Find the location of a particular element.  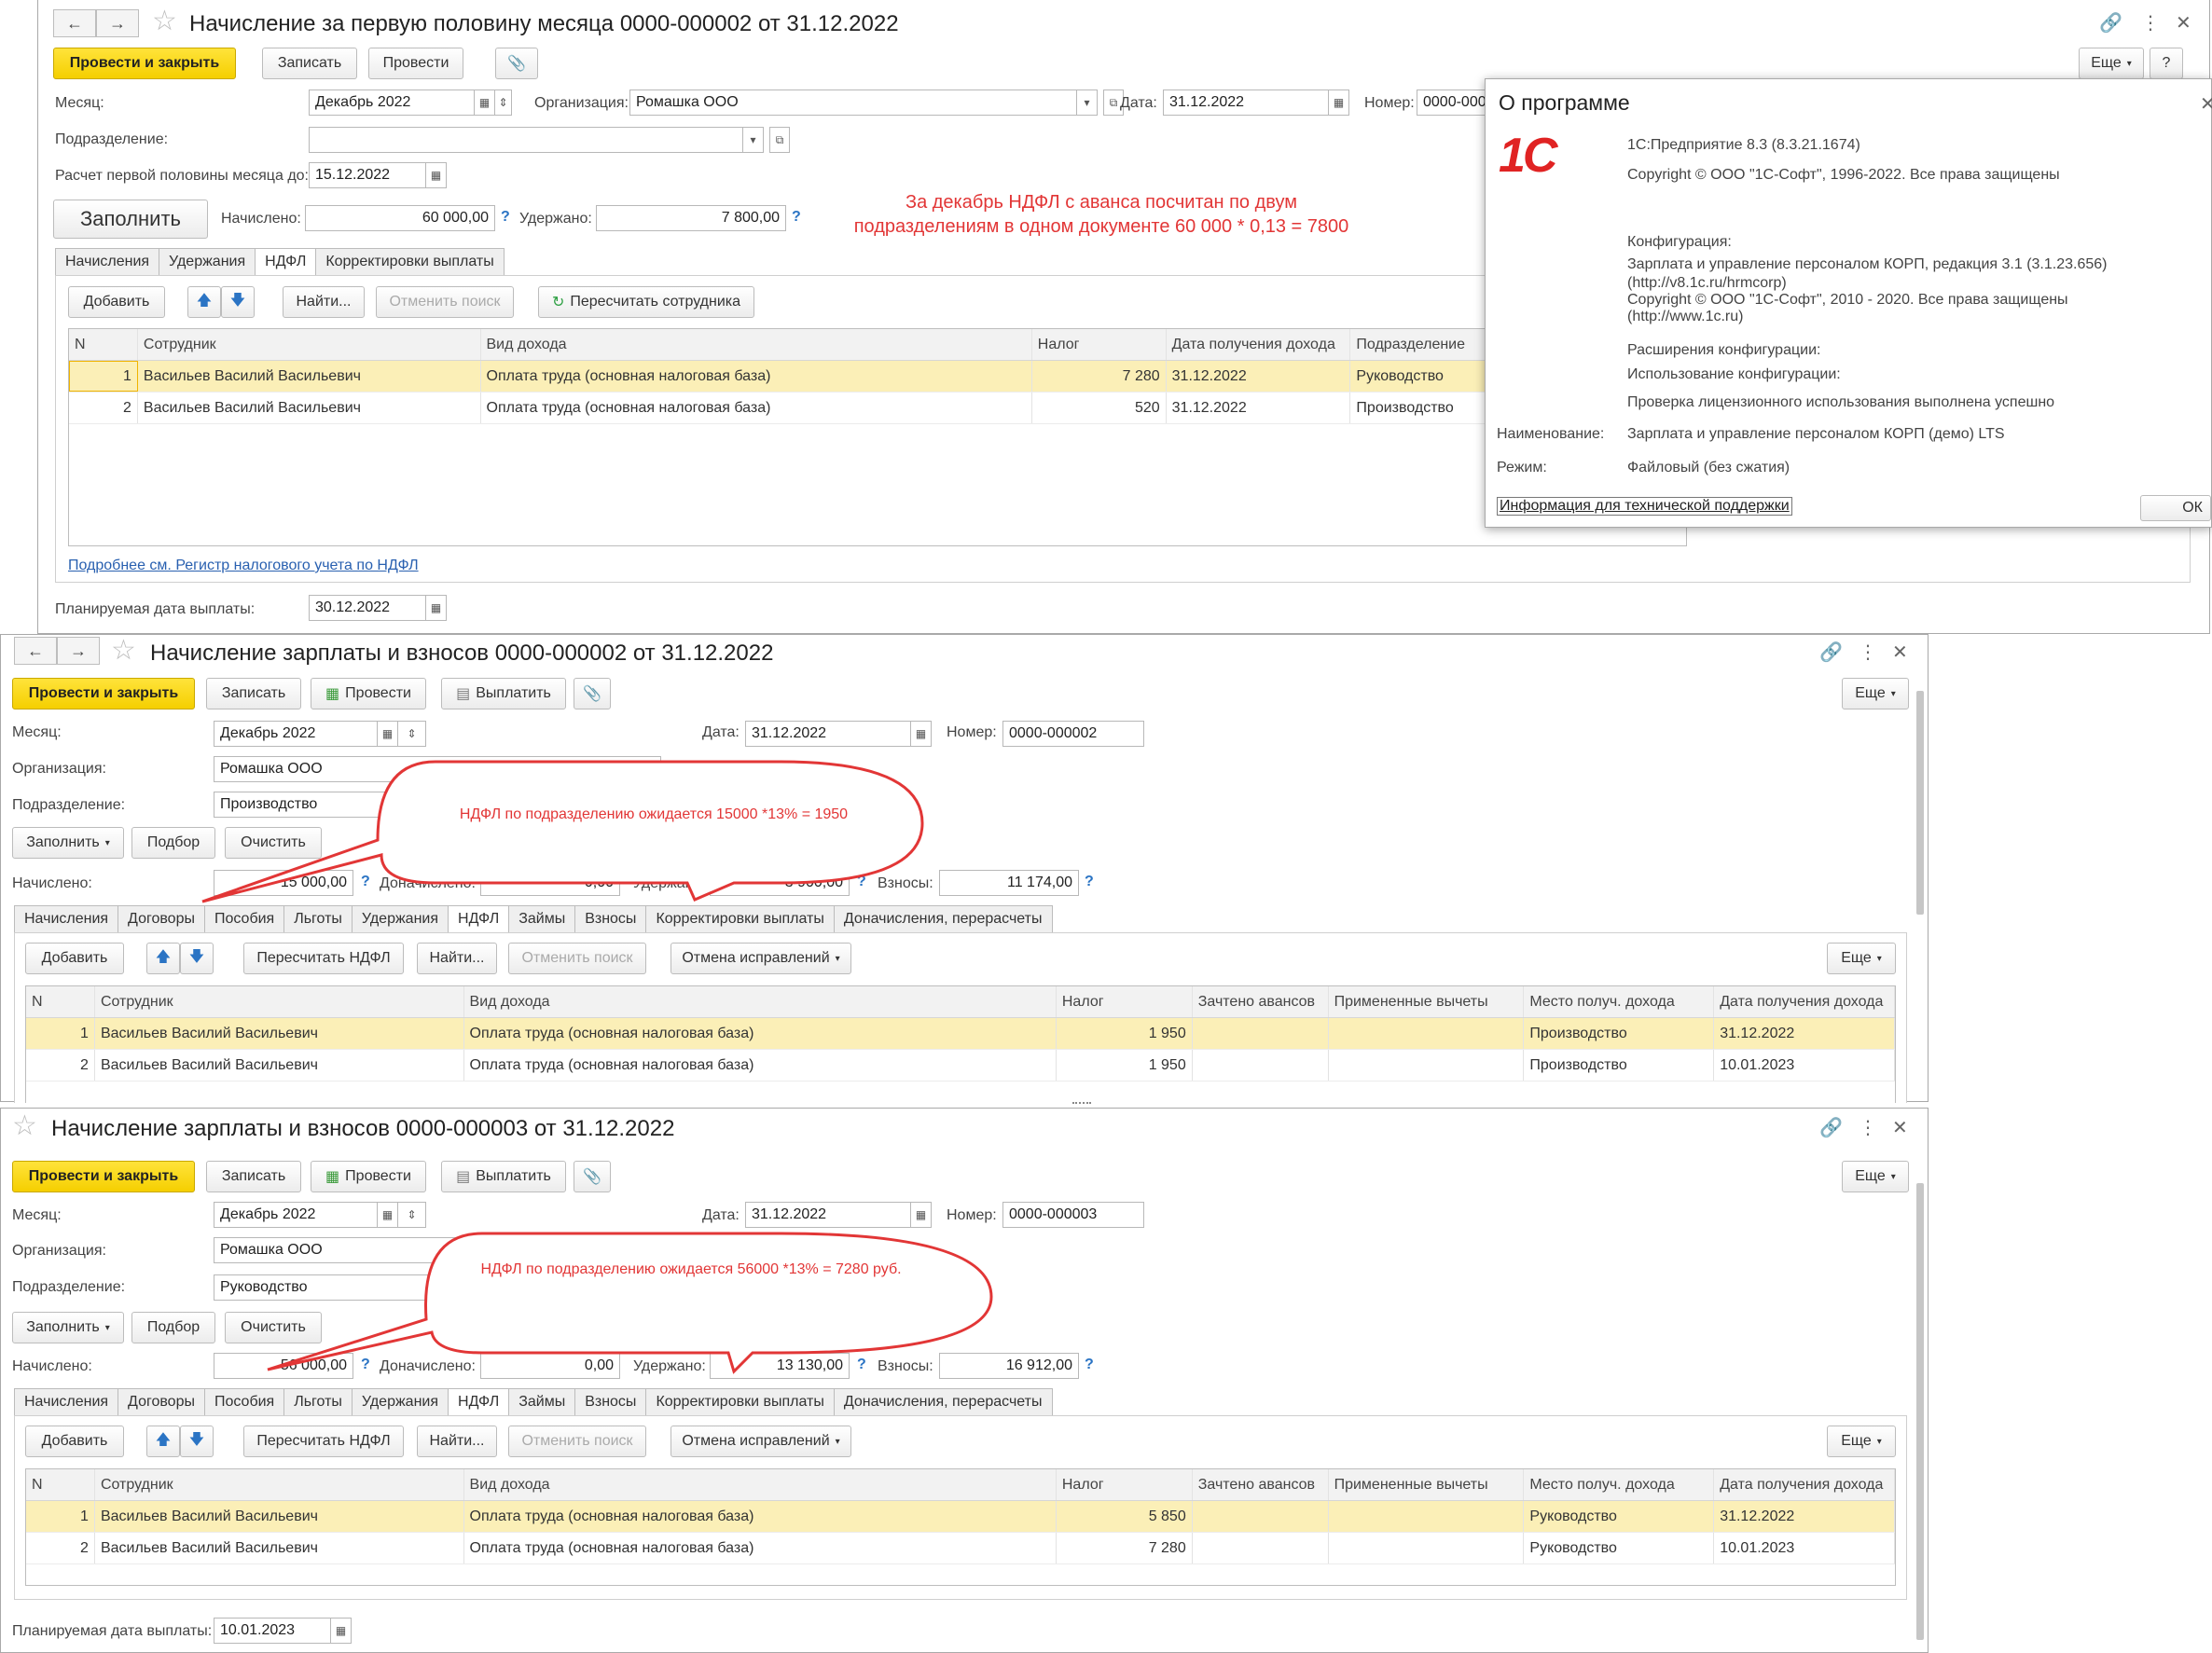

paperclip-icon: 📎 is located at coordinates (592, 1176).